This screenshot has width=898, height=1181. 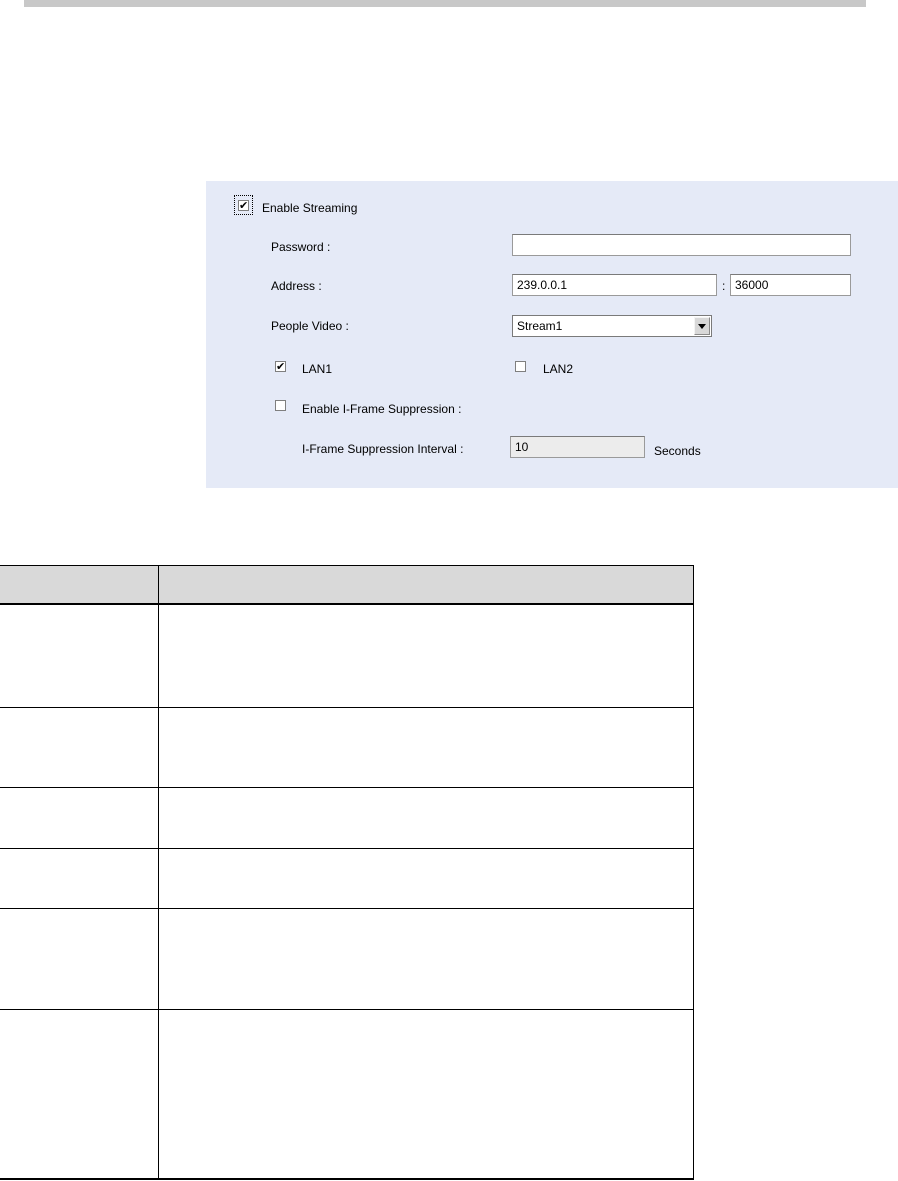 I want to click on chevron-down-icon, so click(x=702, y=326).